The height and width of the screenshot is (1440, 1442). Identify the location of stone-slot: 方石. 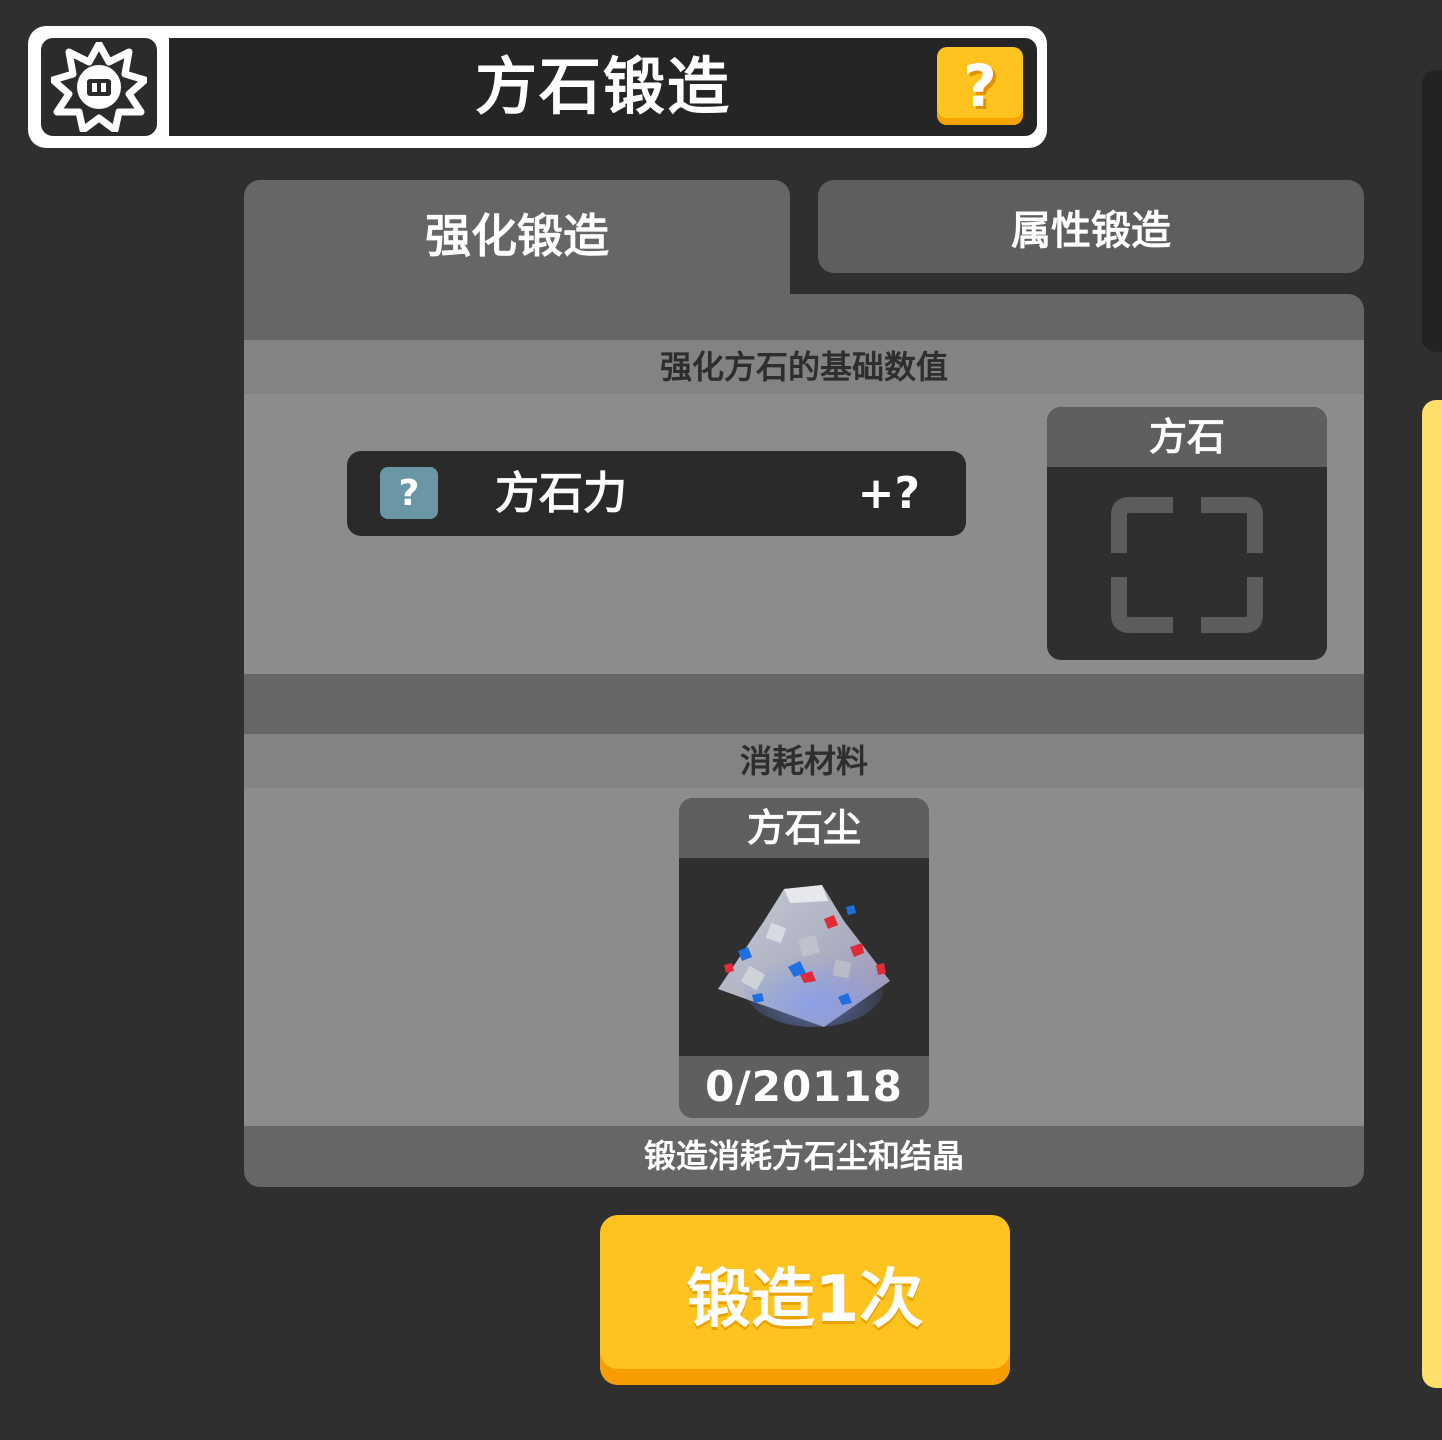
(1187, 533).